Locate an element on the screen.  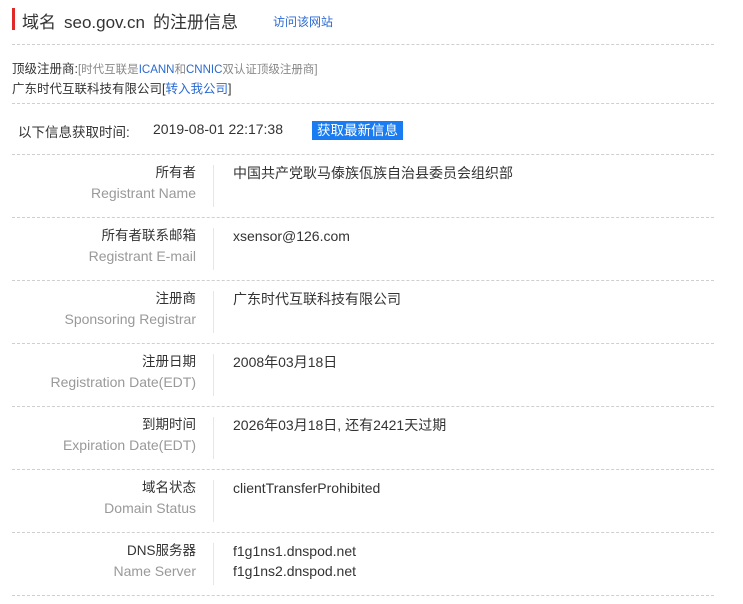
title-prefix: 域名 is located at coordinates (39, 22).